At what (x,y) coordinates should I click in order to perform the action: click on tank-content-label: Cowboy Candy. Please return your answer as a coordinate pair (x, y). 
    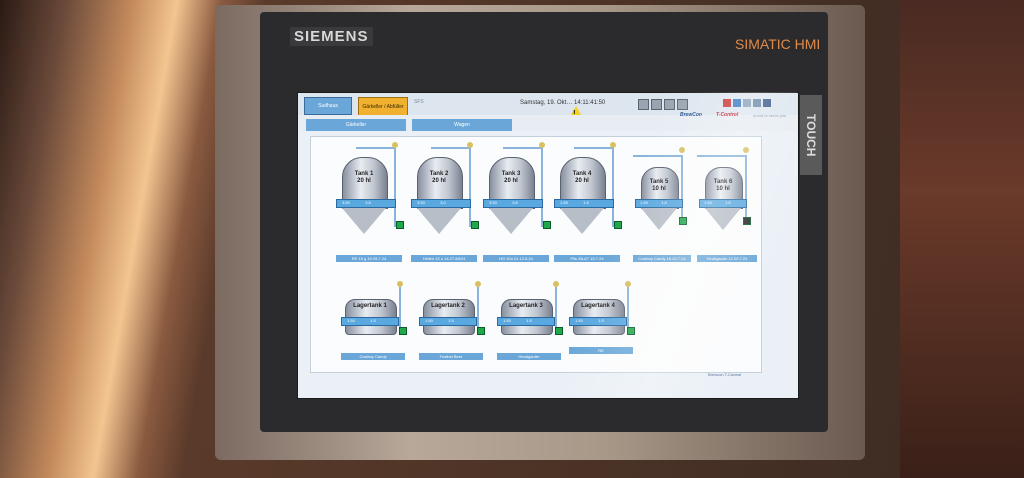
    Looking at the image, I should click on (373, 356).